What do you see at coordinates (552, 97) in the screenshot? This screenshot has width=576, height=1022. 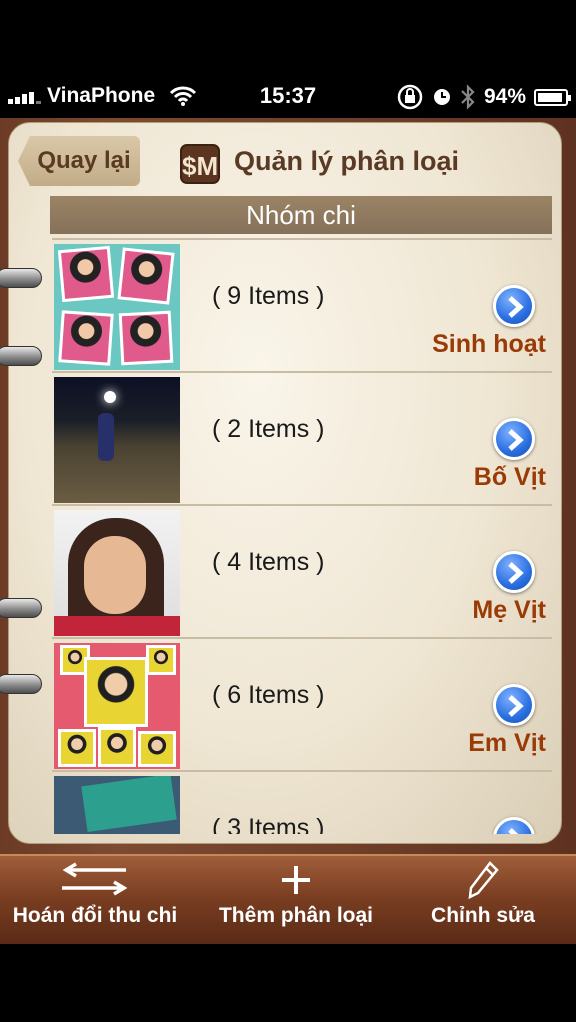 I see `battery-icon` at bounding box center [552, 97].